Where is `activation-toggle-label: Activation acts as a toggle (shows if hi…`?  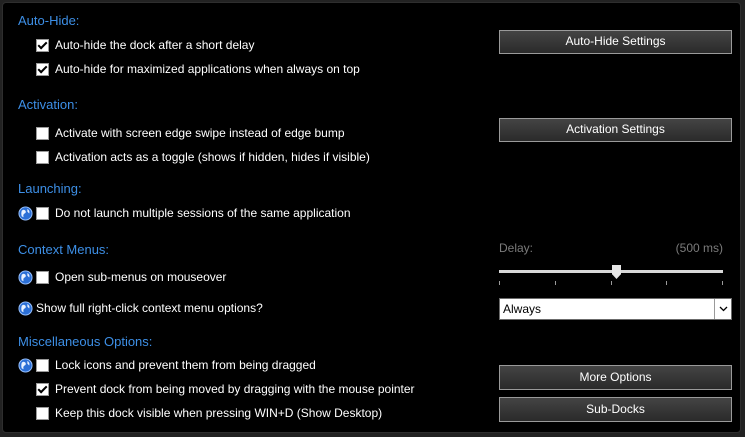 activation-toggle-label: Activation acts as a toggle (shows if hi… is located at coordinates (212, 157).